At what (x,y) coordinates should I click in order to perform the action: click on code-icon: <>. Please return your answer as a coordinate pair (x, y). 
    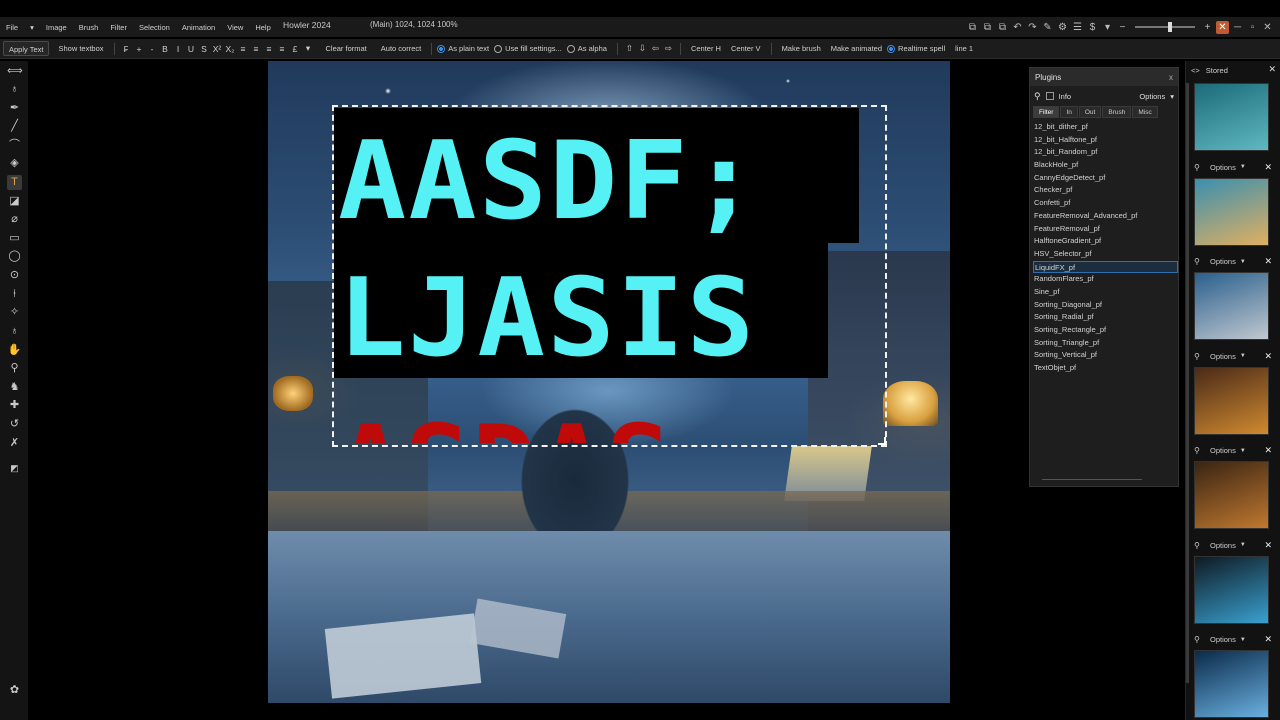
    Looking at the image, I should click on (1195, 70).